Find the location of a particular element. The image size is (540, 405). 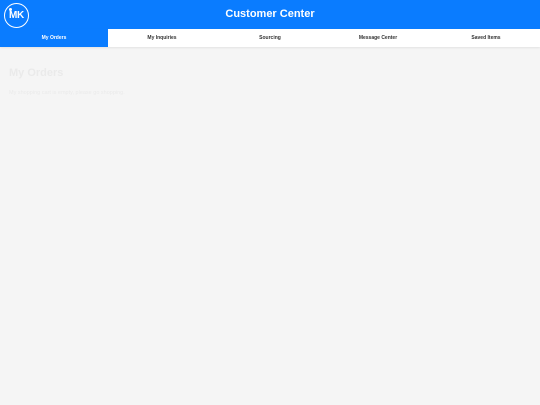

tab-my-inquiries: My Inquiries is located at coordinates (162, 38).